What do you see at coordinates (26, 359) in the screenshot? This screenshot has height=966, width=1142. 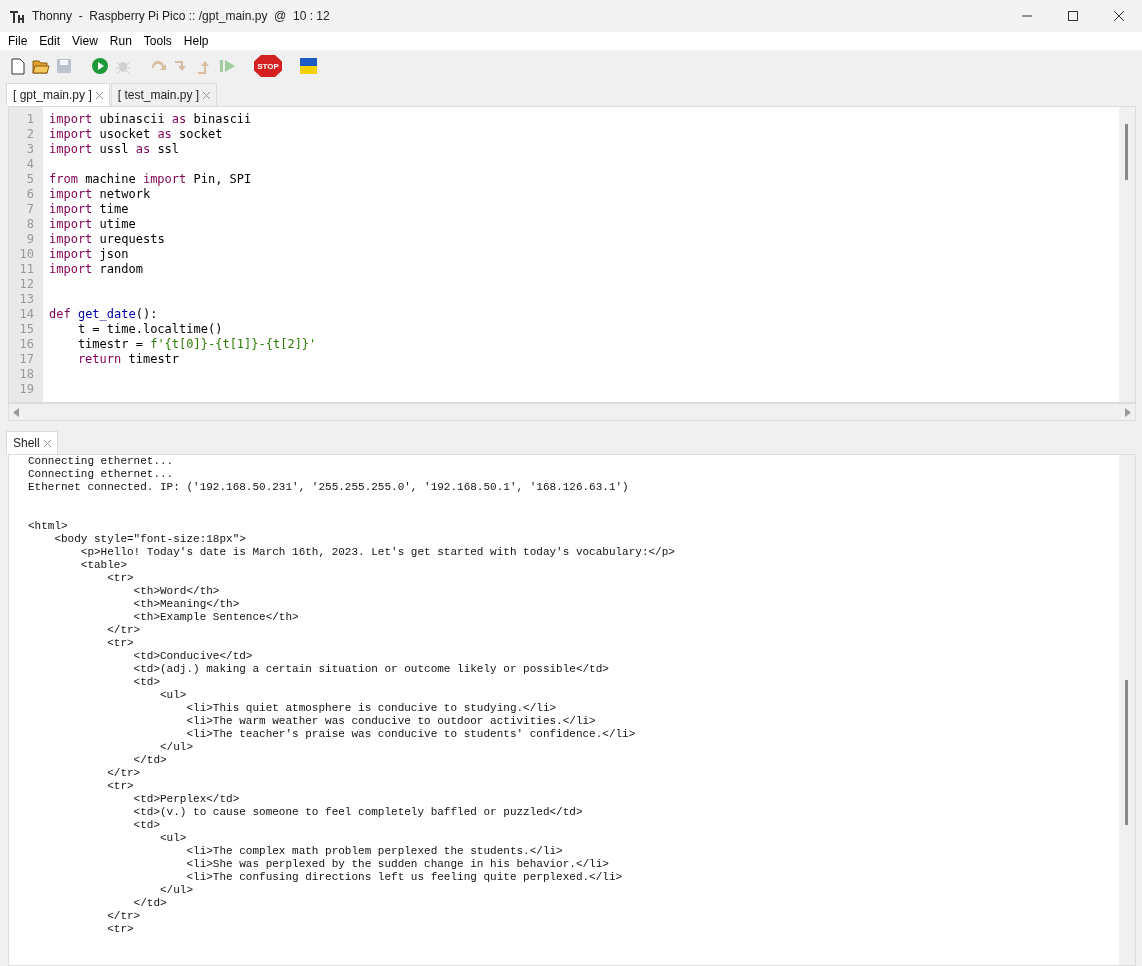 I see `line-number: 17` at bounding box center [26, 359].